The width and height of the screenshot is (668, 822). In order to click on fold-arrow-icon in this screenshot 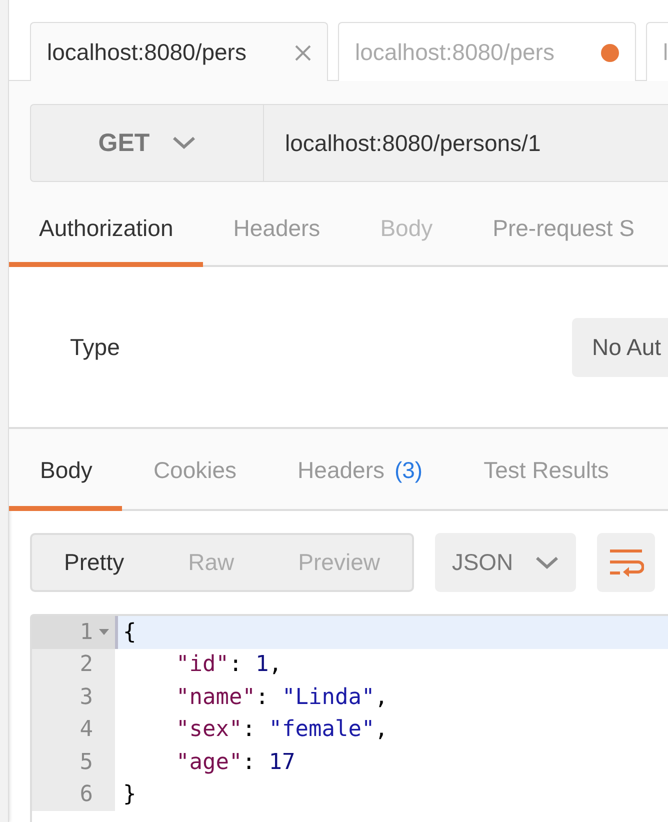, I will do `click(104, 632)`.